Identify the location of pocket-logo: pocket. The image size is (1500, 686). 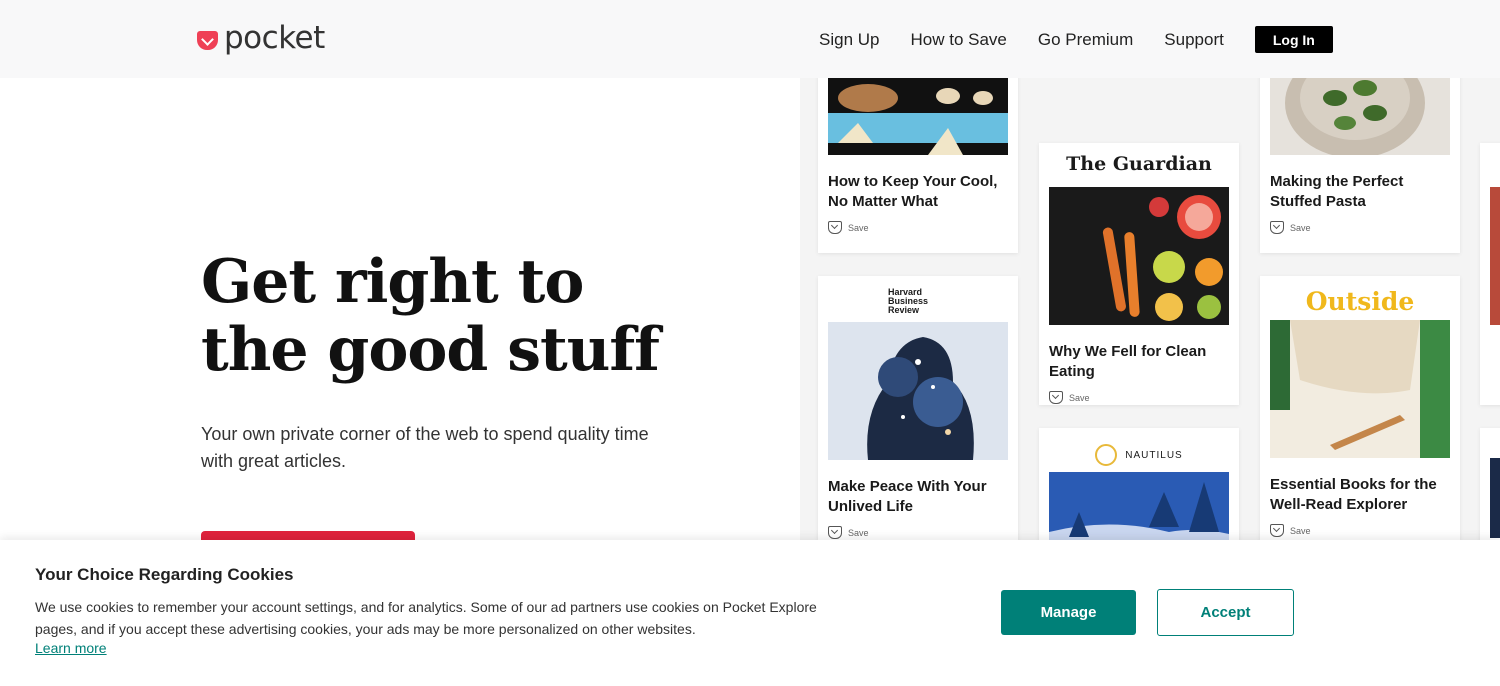
(261, 38).